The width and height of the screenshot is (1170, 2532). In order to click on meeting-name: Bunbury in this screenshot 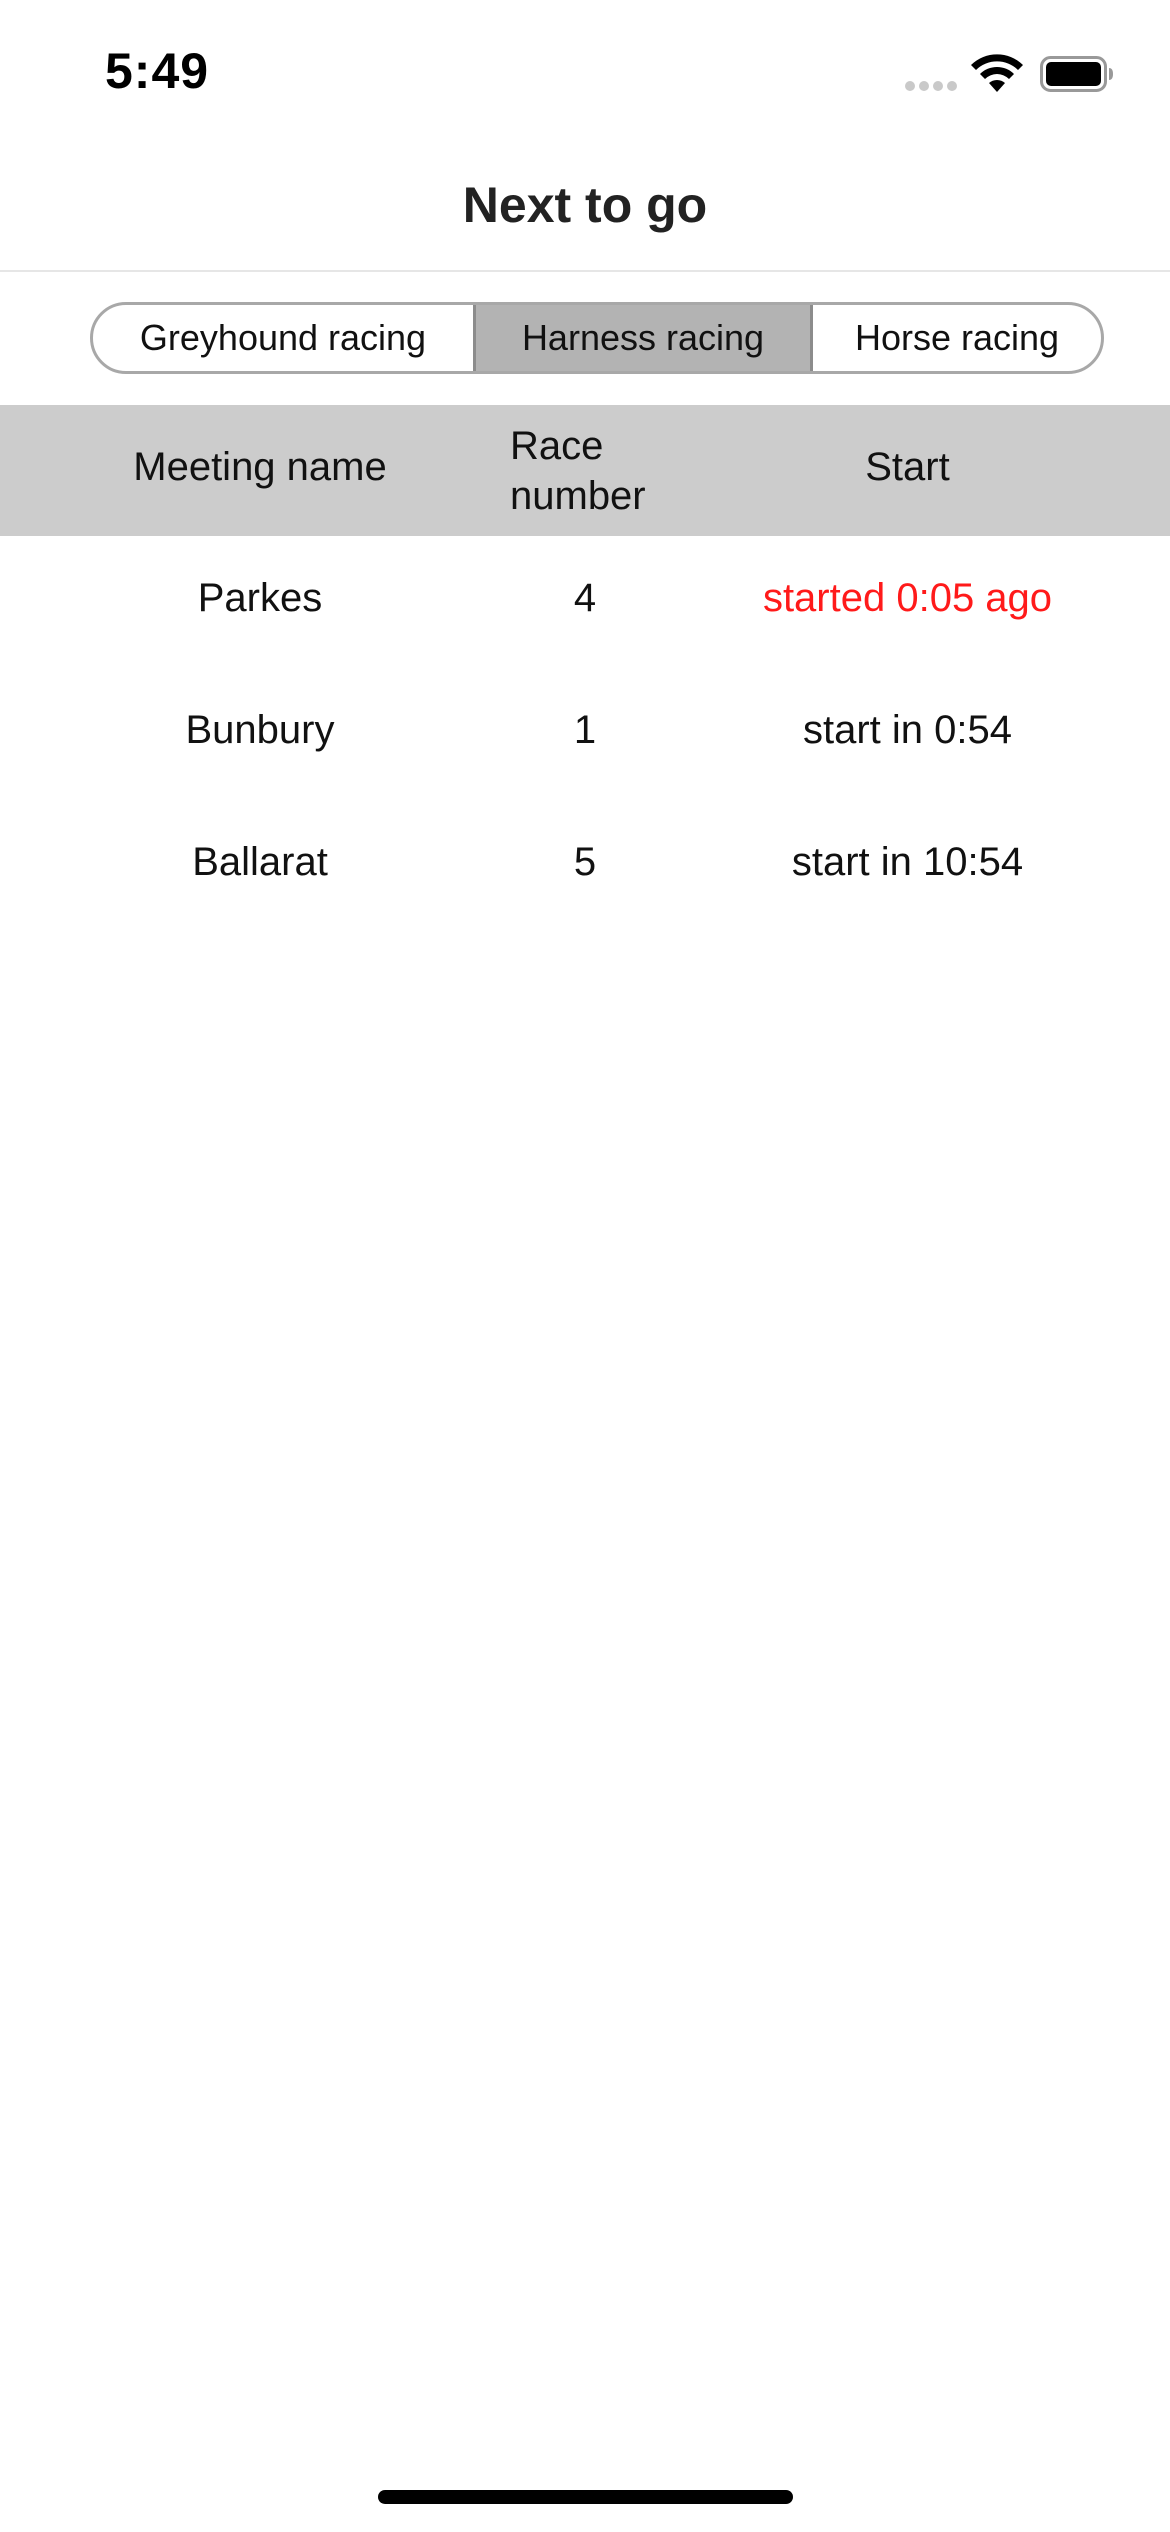, I will do `click(260, 730)`.